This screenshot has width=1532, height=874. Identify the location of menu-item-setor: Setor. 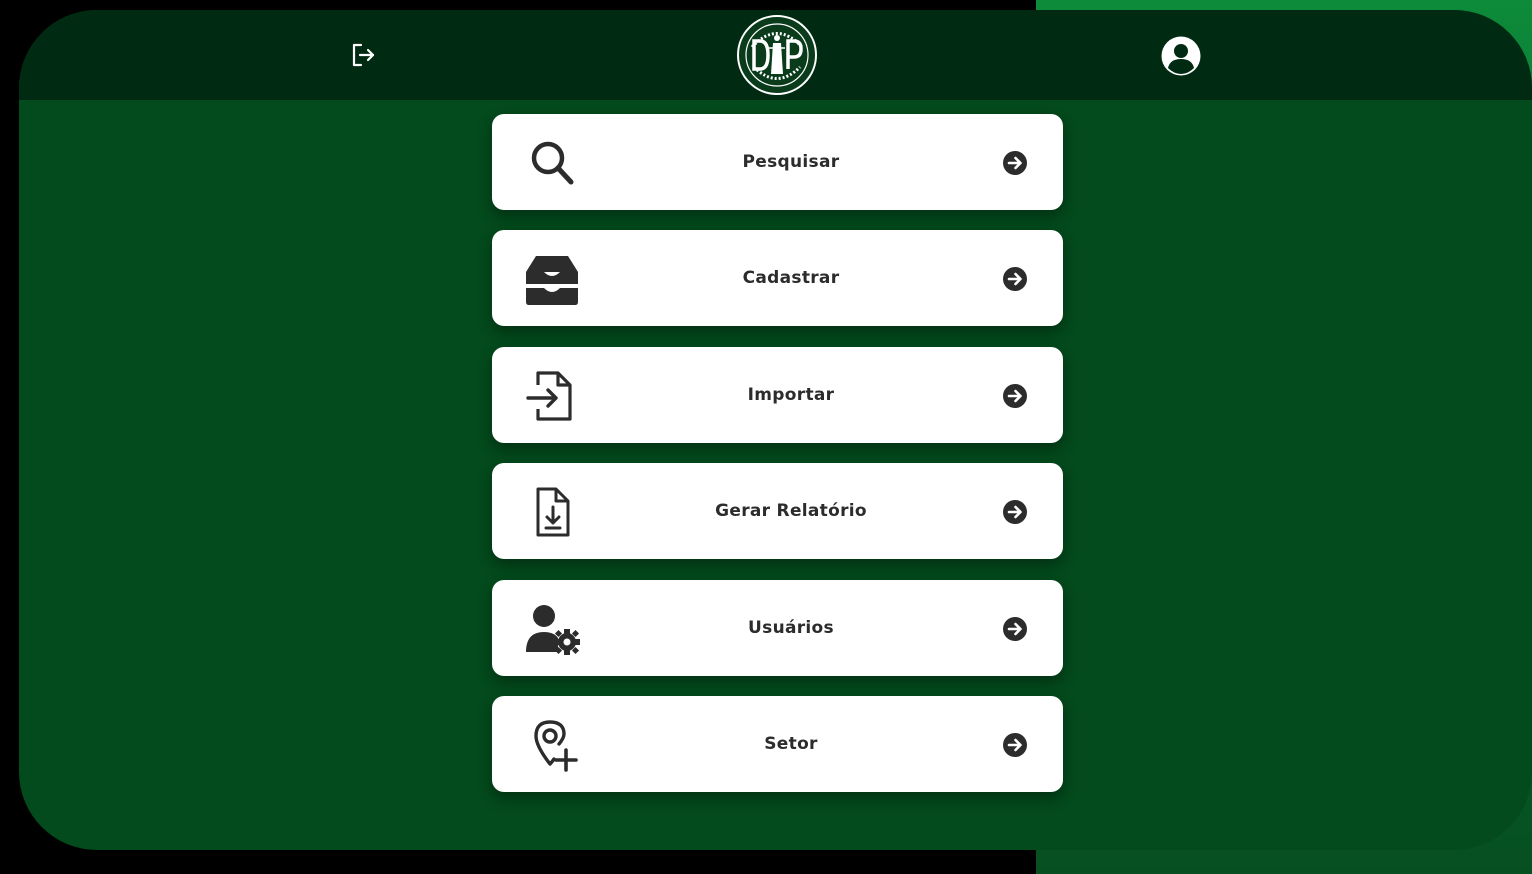
(777, 744).